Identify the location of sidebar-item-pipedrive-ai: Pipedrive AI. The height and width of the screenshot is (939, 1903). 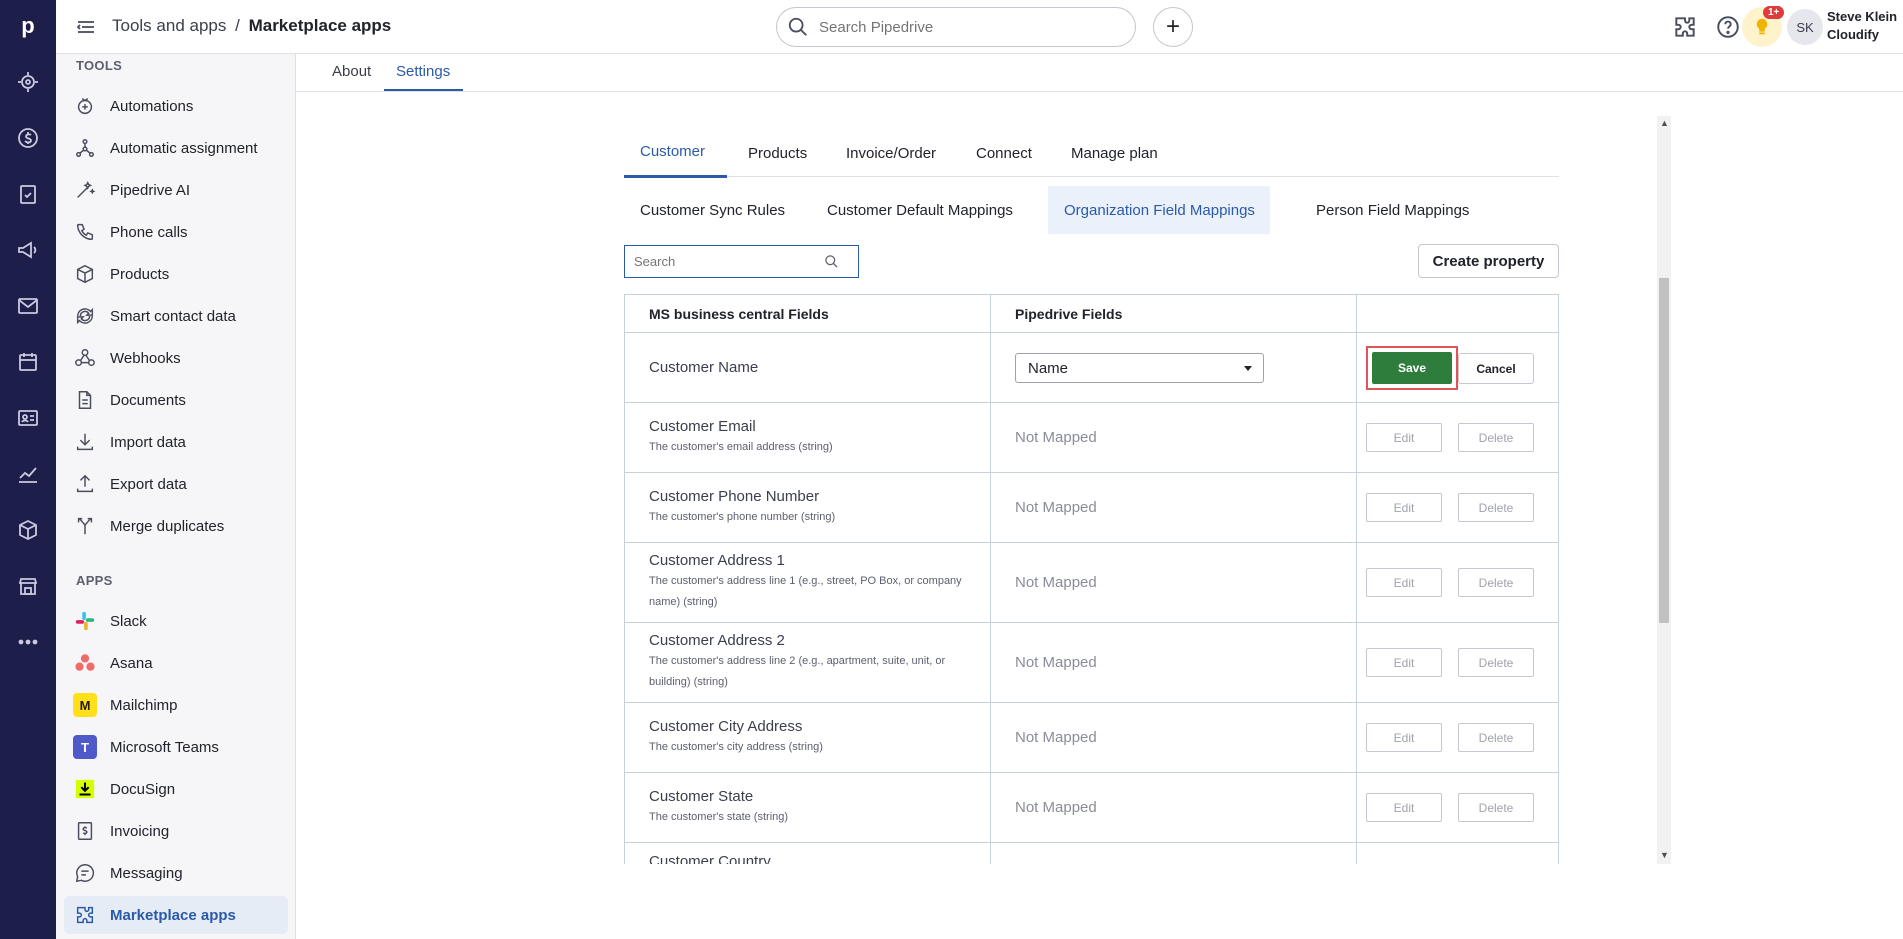
(176, 190).